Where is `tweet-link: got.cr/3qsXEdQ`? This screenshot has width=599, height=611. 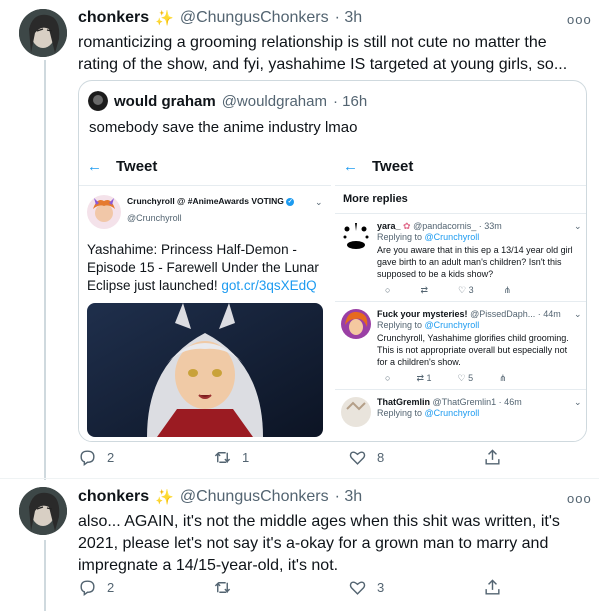
tweet-link: got.cr/3qsXEdQ is located at coordinates (268, 285).